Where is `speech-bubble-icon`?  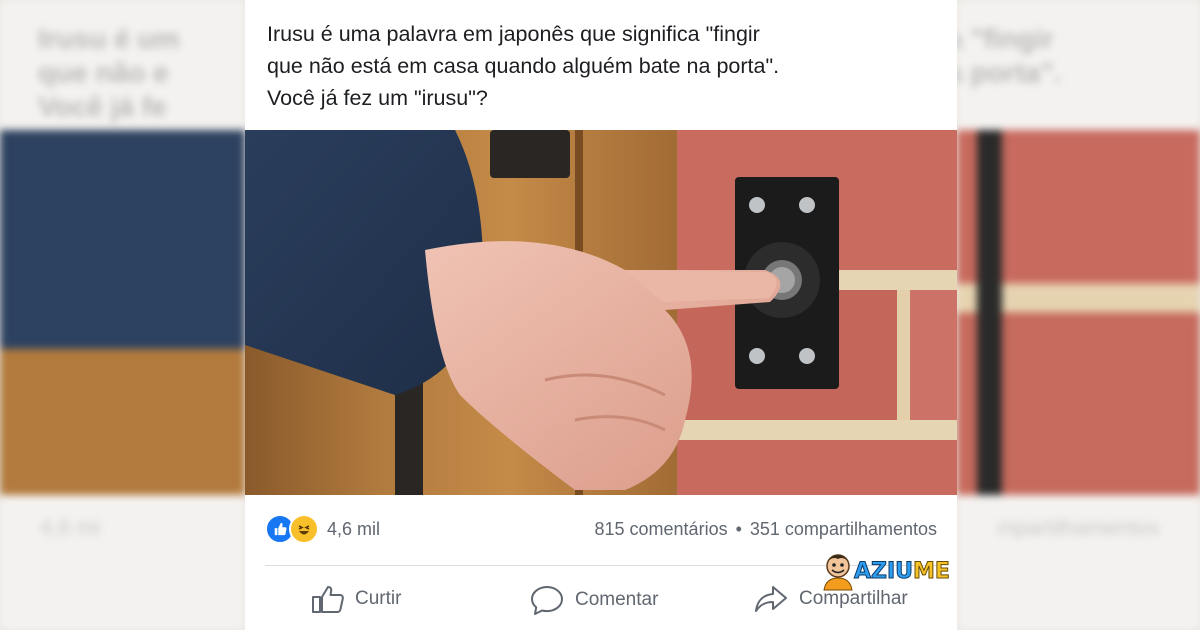 speech-bubble-icon is located at coordinates (547, 600).